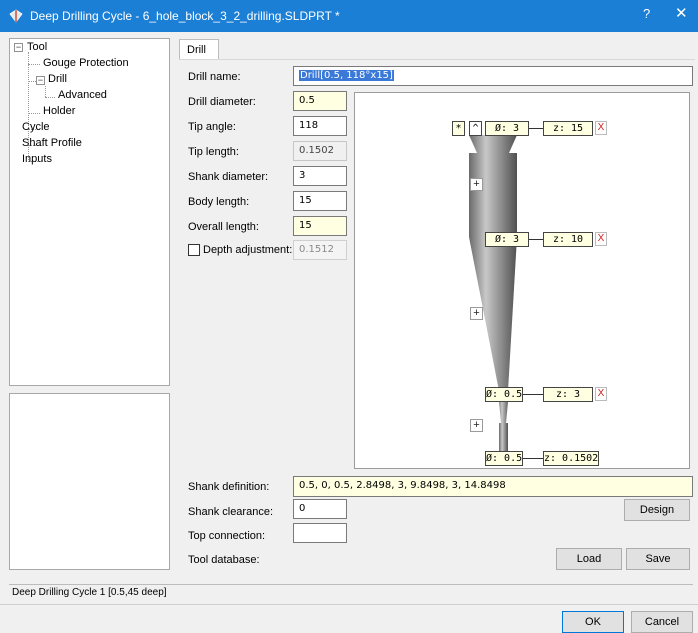 This screenshot has height=633, width=698. Describe the element at coordinates (681, 13) in the screenshot. I see `close-button: ✕` at that location.